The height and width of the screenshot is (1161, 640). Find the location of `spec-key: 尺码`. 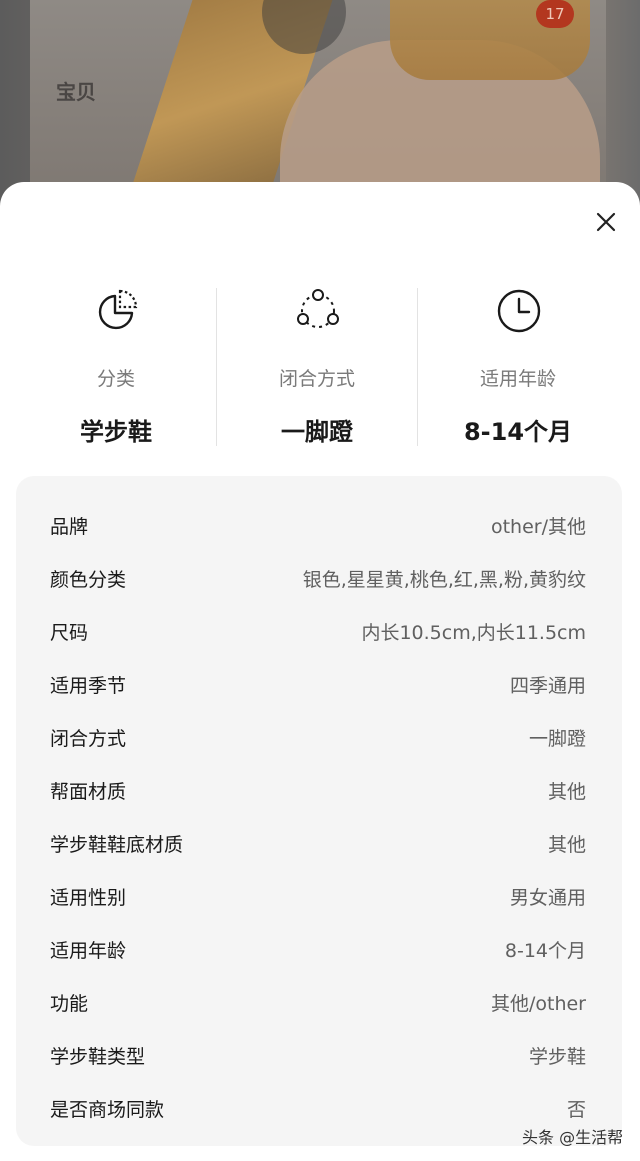

spec-key: 尺码 is located at coordinates (69, 633).